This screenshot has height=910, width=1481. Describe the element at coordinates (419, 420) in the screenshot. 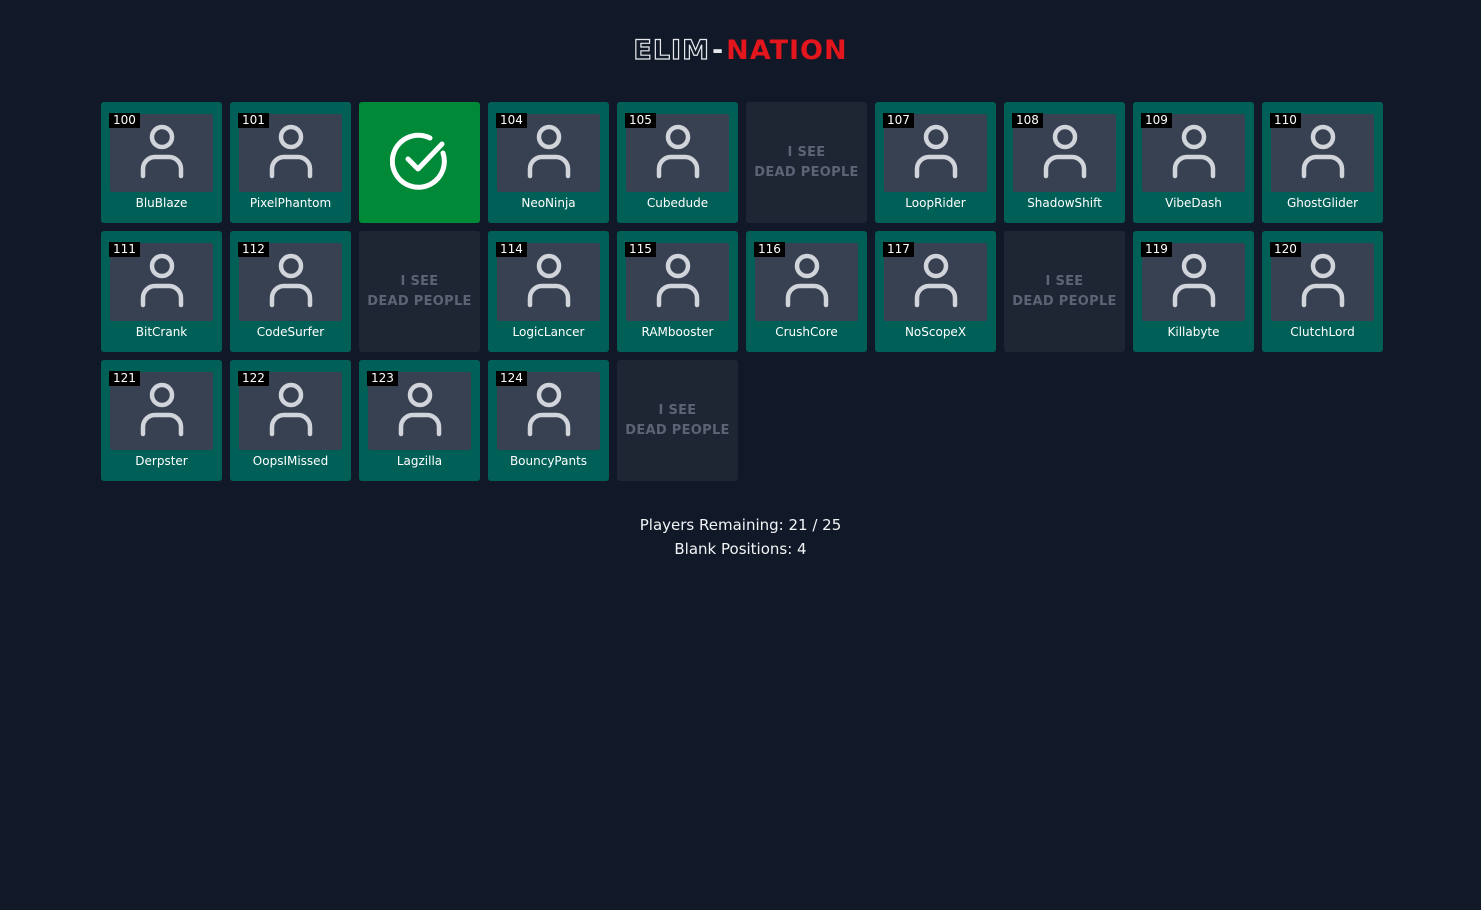

I see `player-tile: 123 Lagzilla` at that location.